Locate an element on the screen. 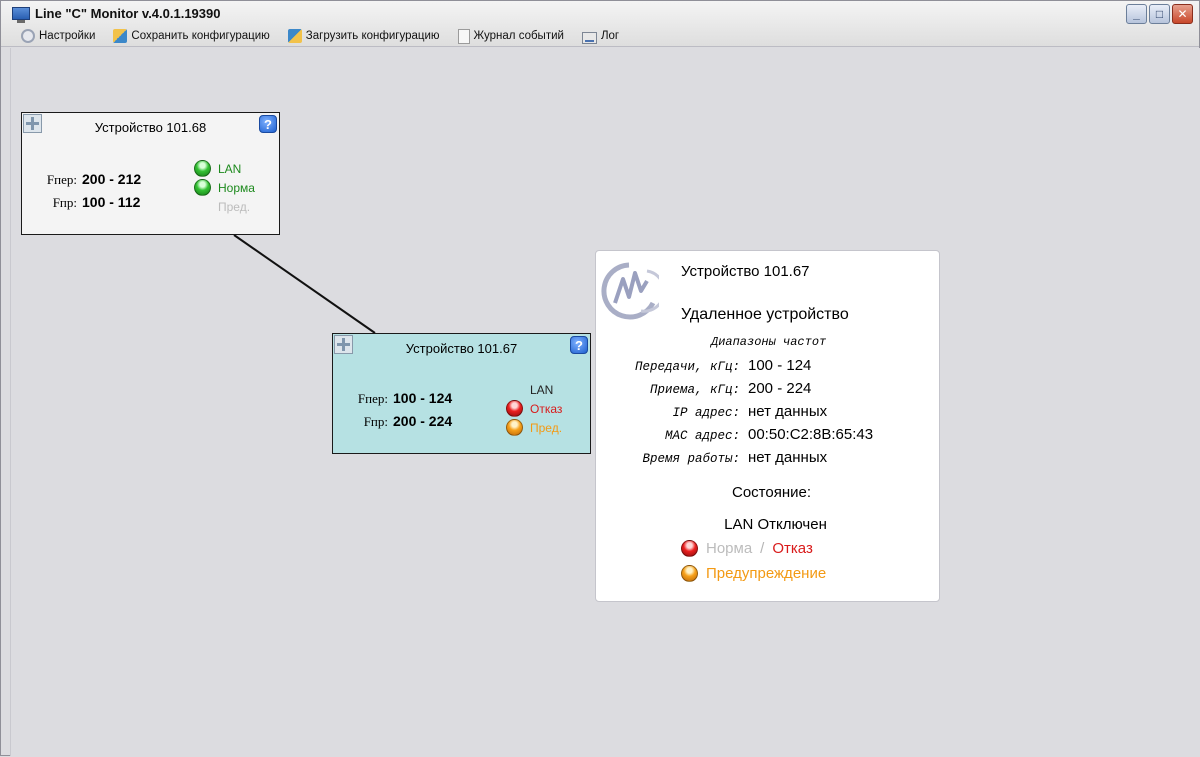 This screenshot has height=757, width=1200. device-status: LAN Отказ Пред. is located at coordinates (534, 408).